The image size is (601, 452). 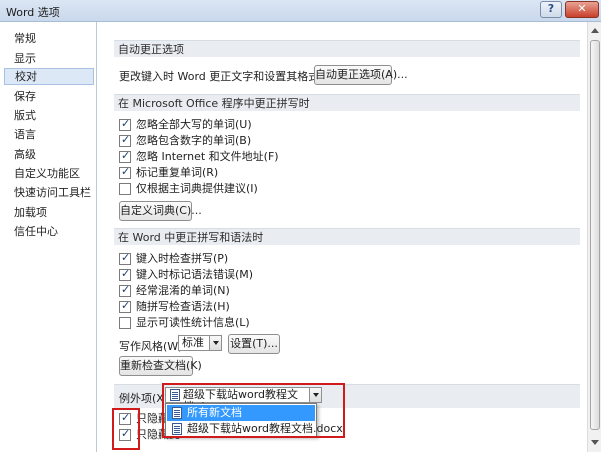 What do you see at coordinates (595, 442) in the screenshot?
I see `scroll-down-icon` at bounding box center [595, 442].